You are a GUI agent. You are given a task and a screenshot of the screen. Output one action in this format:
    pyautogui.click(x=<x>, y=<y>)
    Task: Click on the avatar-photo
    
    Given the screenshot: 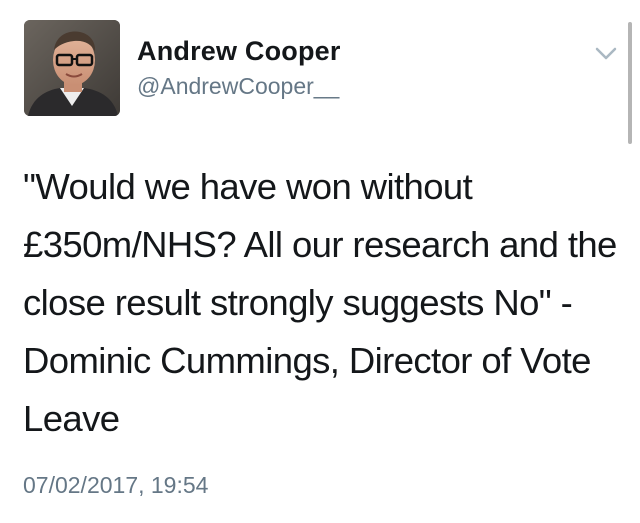 What is the action you would take?
    pyautogui.click(x=72, y=68)
    